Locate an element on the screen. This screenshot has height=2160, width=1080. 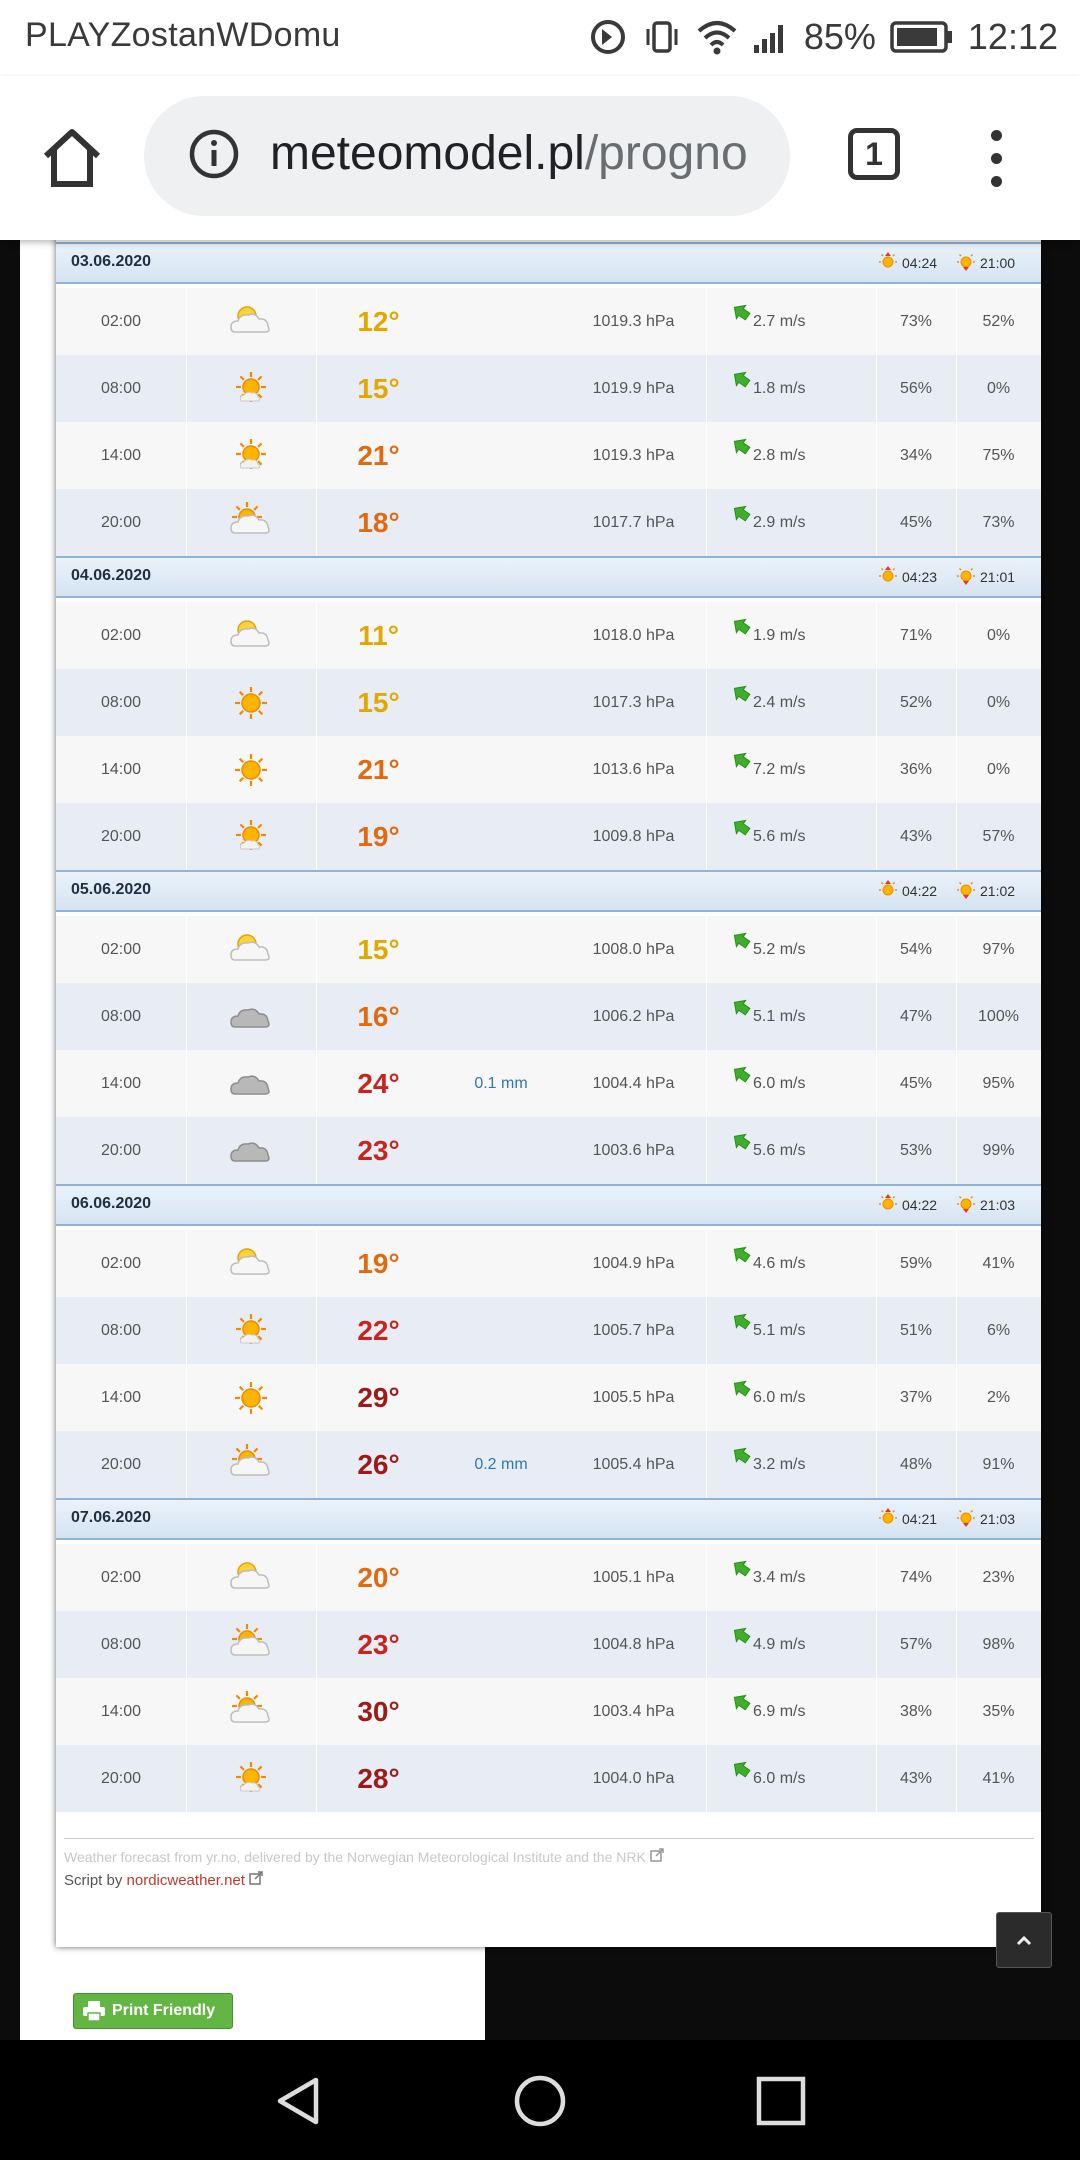
address-bar: meteomodel.pl/progno is located at coordinates (467, 156).